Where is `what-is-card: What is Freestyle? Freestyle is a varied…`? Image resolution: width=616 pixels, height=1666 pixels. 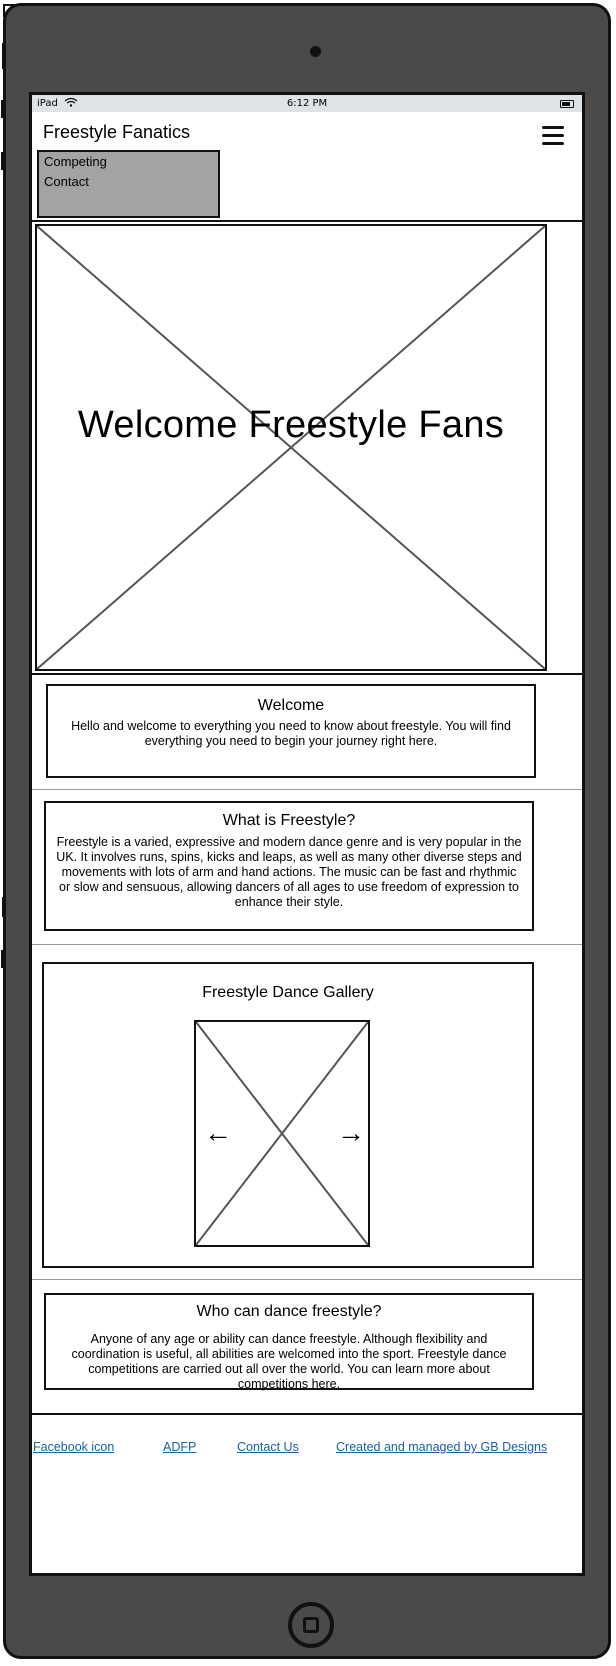
what-is-card: What is Freestyle? Freestyle is a varied… is located at coordinates (289, 866).